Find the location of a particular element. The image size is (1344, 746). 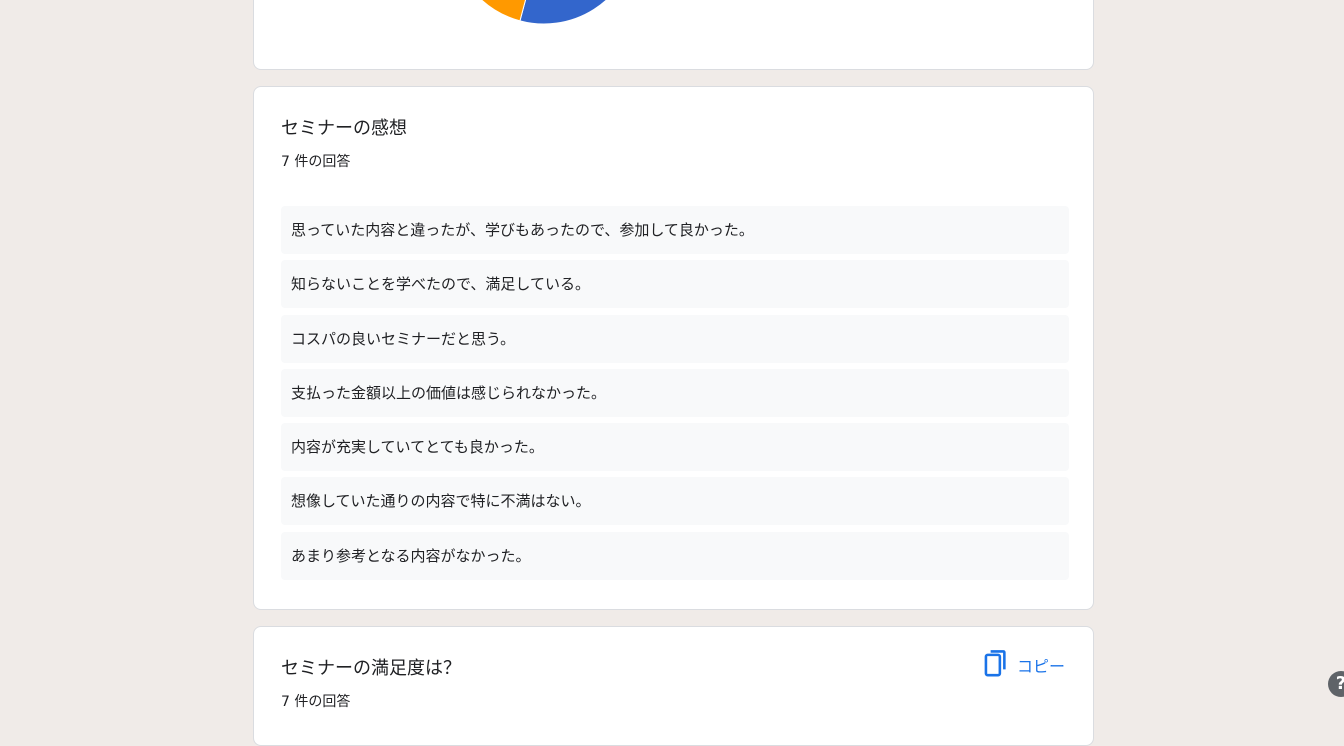

pie-slice is located at coordinates (563, 12).